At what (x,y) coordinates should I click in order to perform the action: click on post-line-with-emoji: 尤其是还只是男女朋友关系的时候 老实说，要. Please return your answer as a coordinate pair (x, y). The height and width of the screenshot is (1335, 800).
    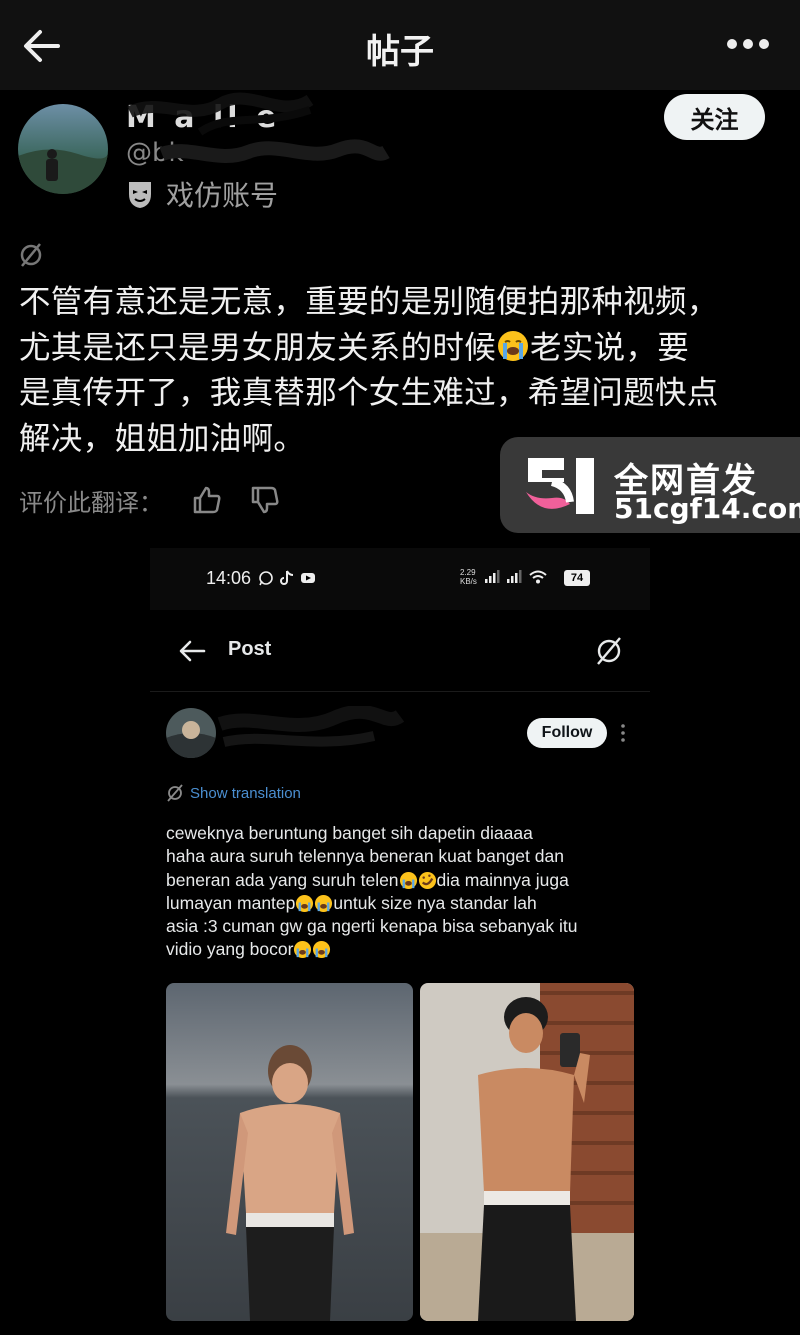
    Looking at the image, I should click on (404, 349).